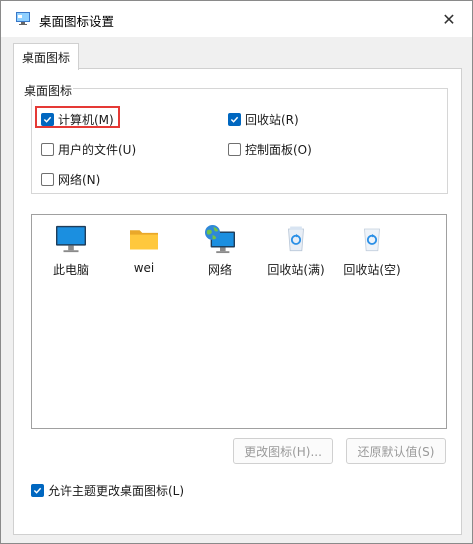 This screenshot has width=473, height=544. I want to click on close-icon: ✕, so click(449, 19).